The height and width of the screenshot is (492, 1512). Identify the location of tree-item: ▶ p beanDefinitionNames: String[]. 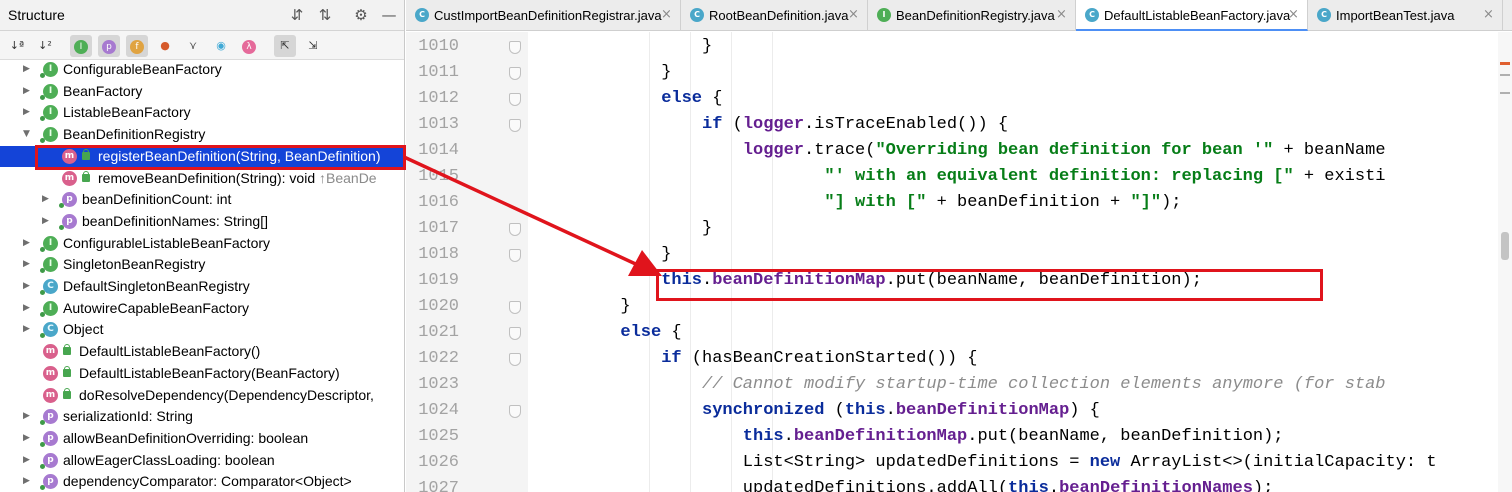
(202, 221).